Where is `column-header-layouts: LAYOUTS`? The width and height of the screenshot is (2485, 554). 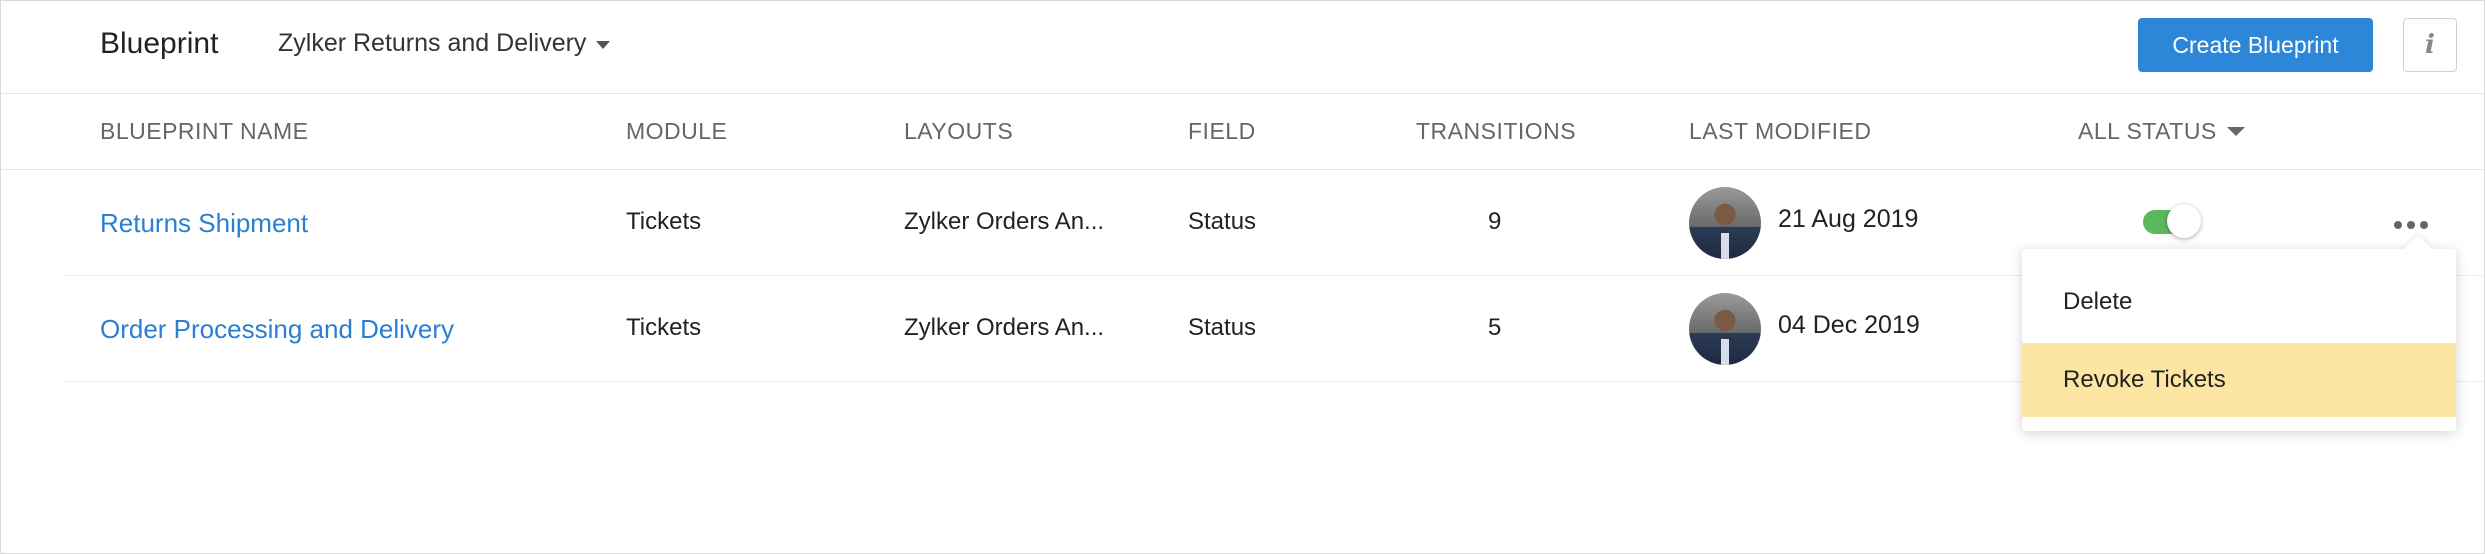 column-header-layouts: LAYOUTS is located at coordinates (959, 131).